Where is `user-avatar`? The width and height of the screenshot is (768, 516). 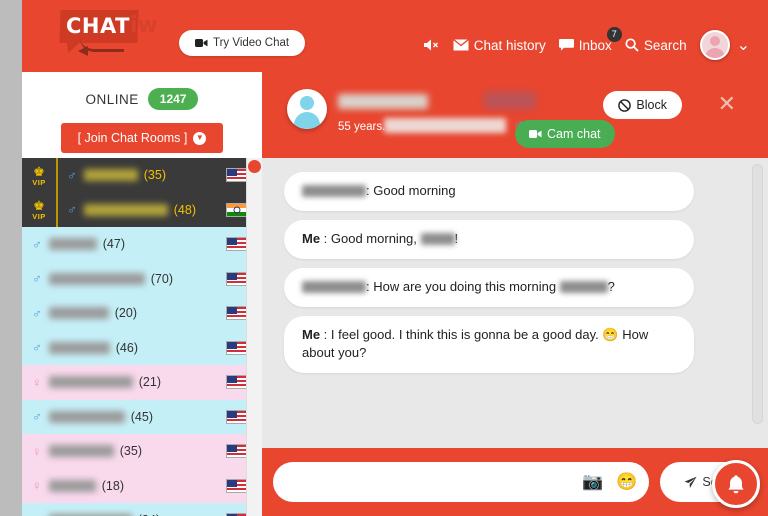 user-avatar is located at coordinates (714, 45).